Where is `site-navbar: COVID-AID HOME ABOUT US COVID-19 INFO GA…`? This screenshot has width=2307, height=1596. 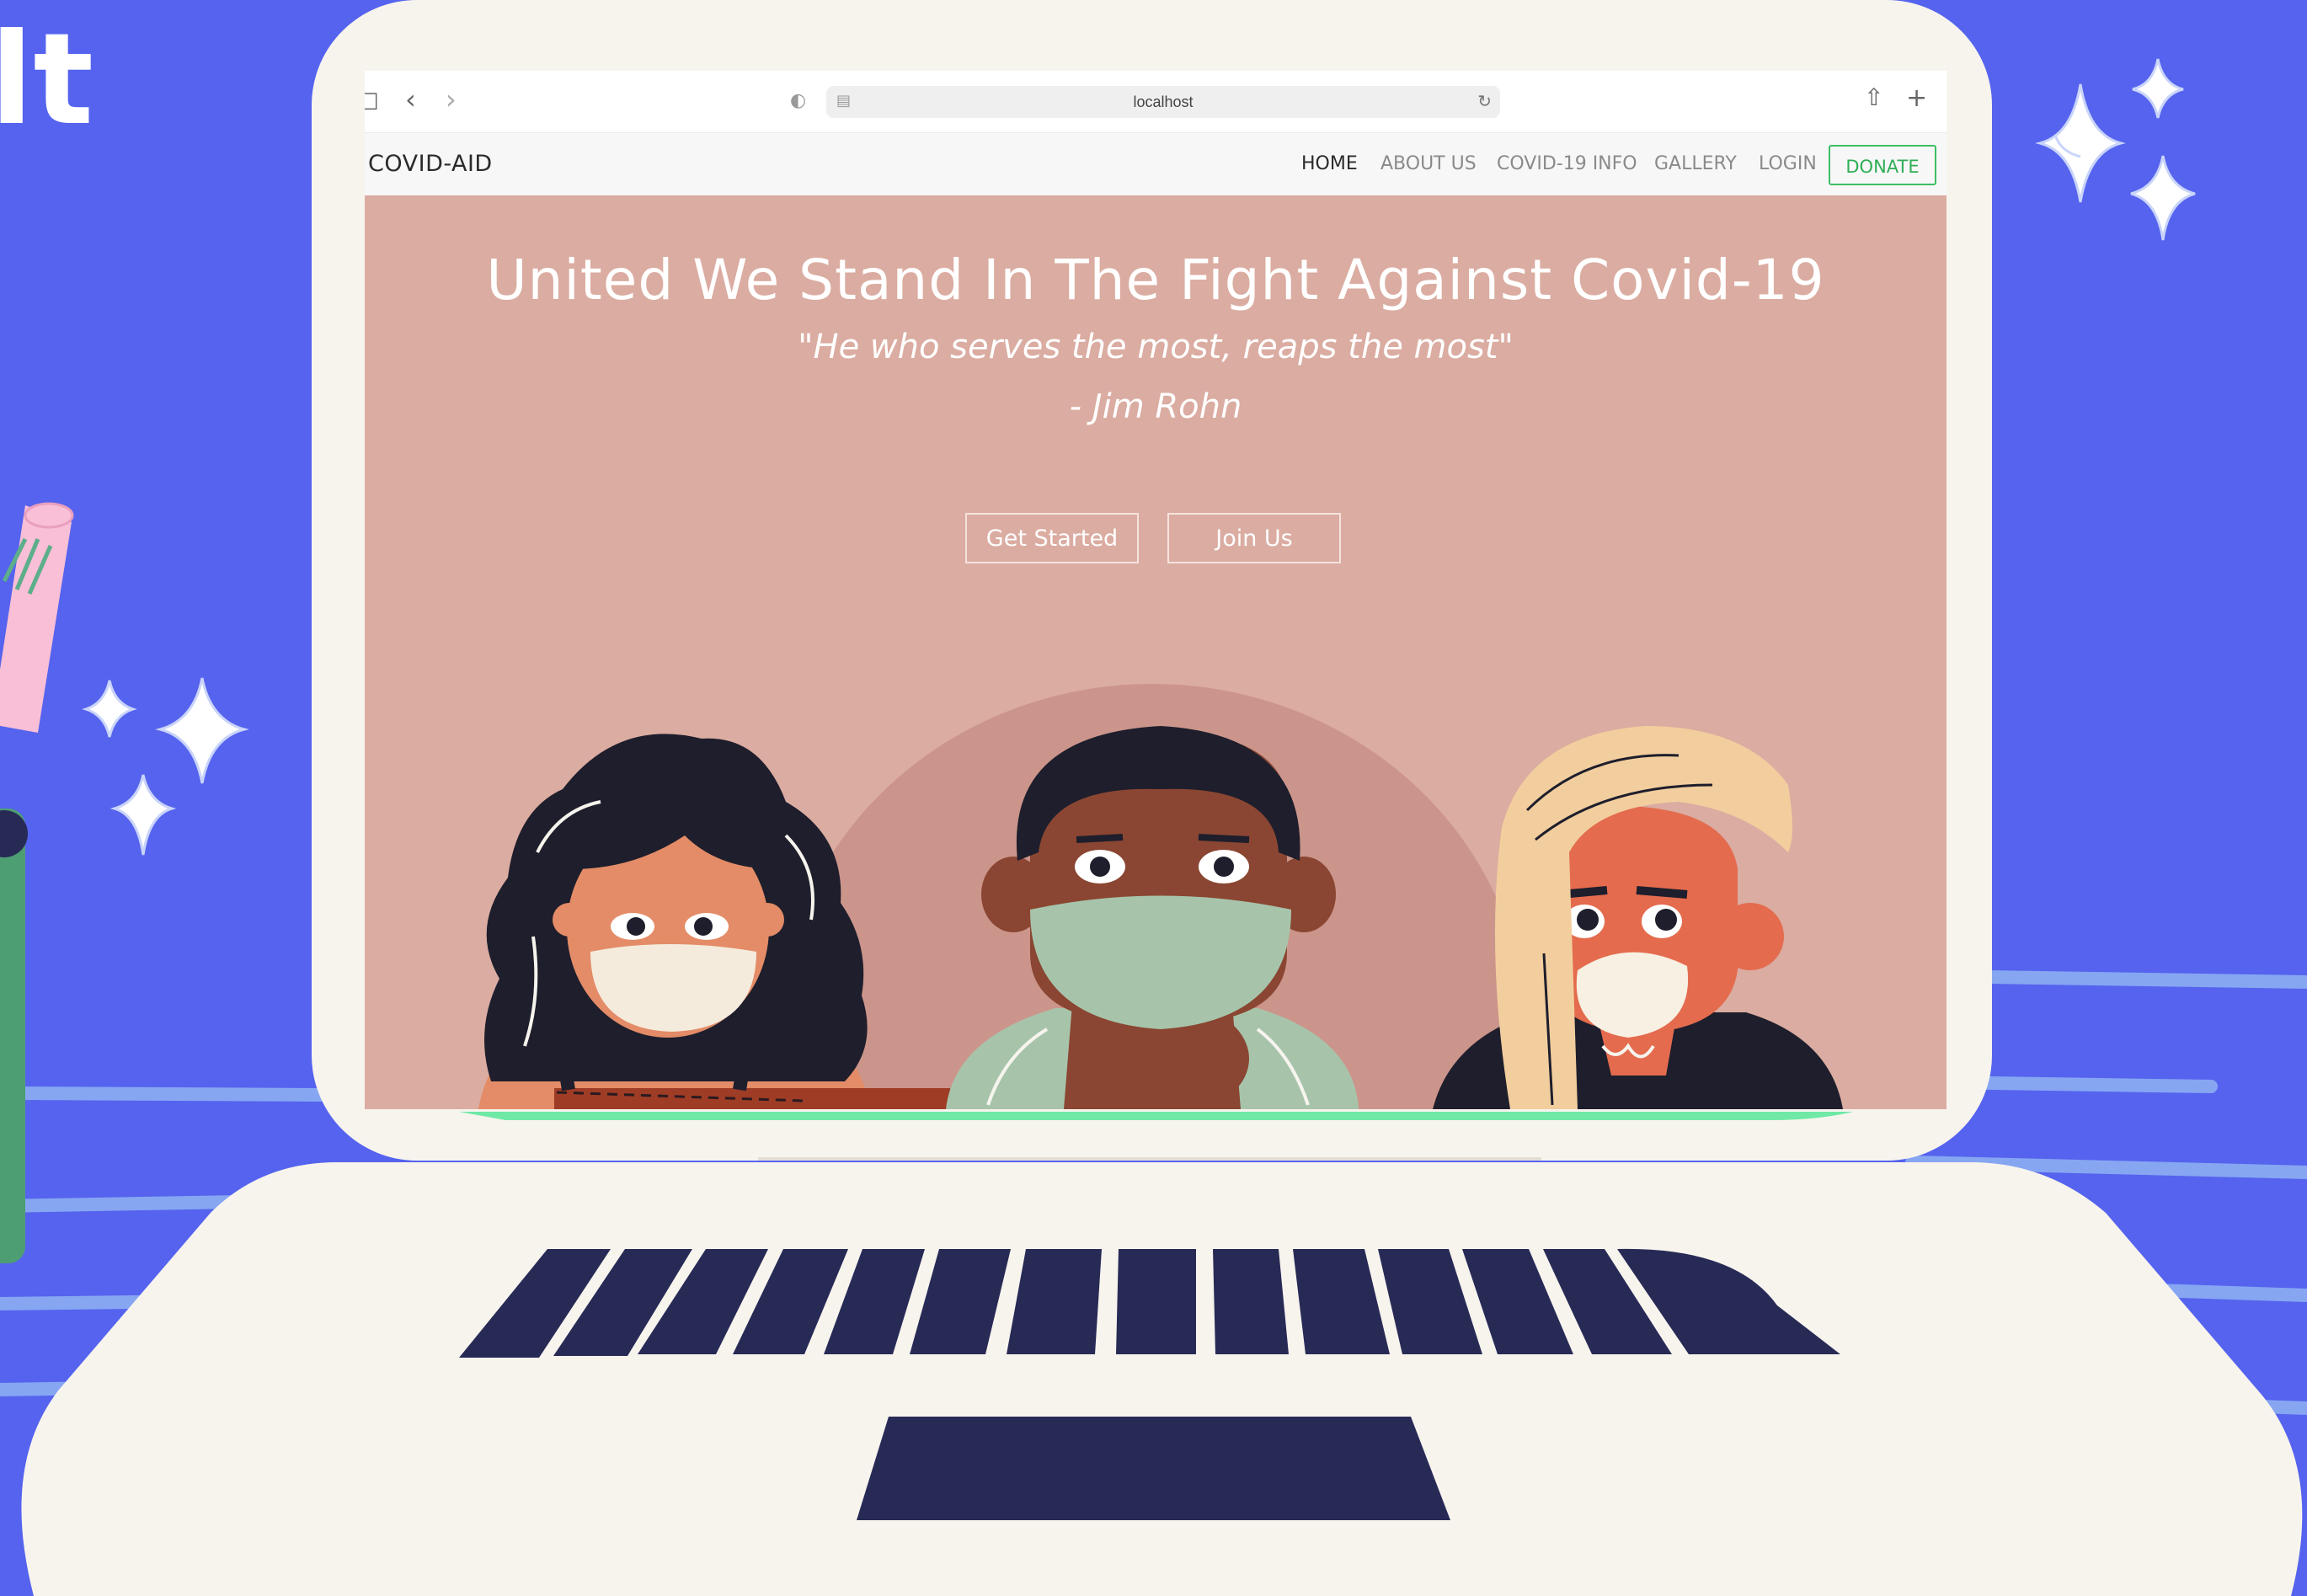 site-navbar: COVID-AID HOME ABOUT US COVID-19 INFO GA… is located at coordinates (1156, 164).